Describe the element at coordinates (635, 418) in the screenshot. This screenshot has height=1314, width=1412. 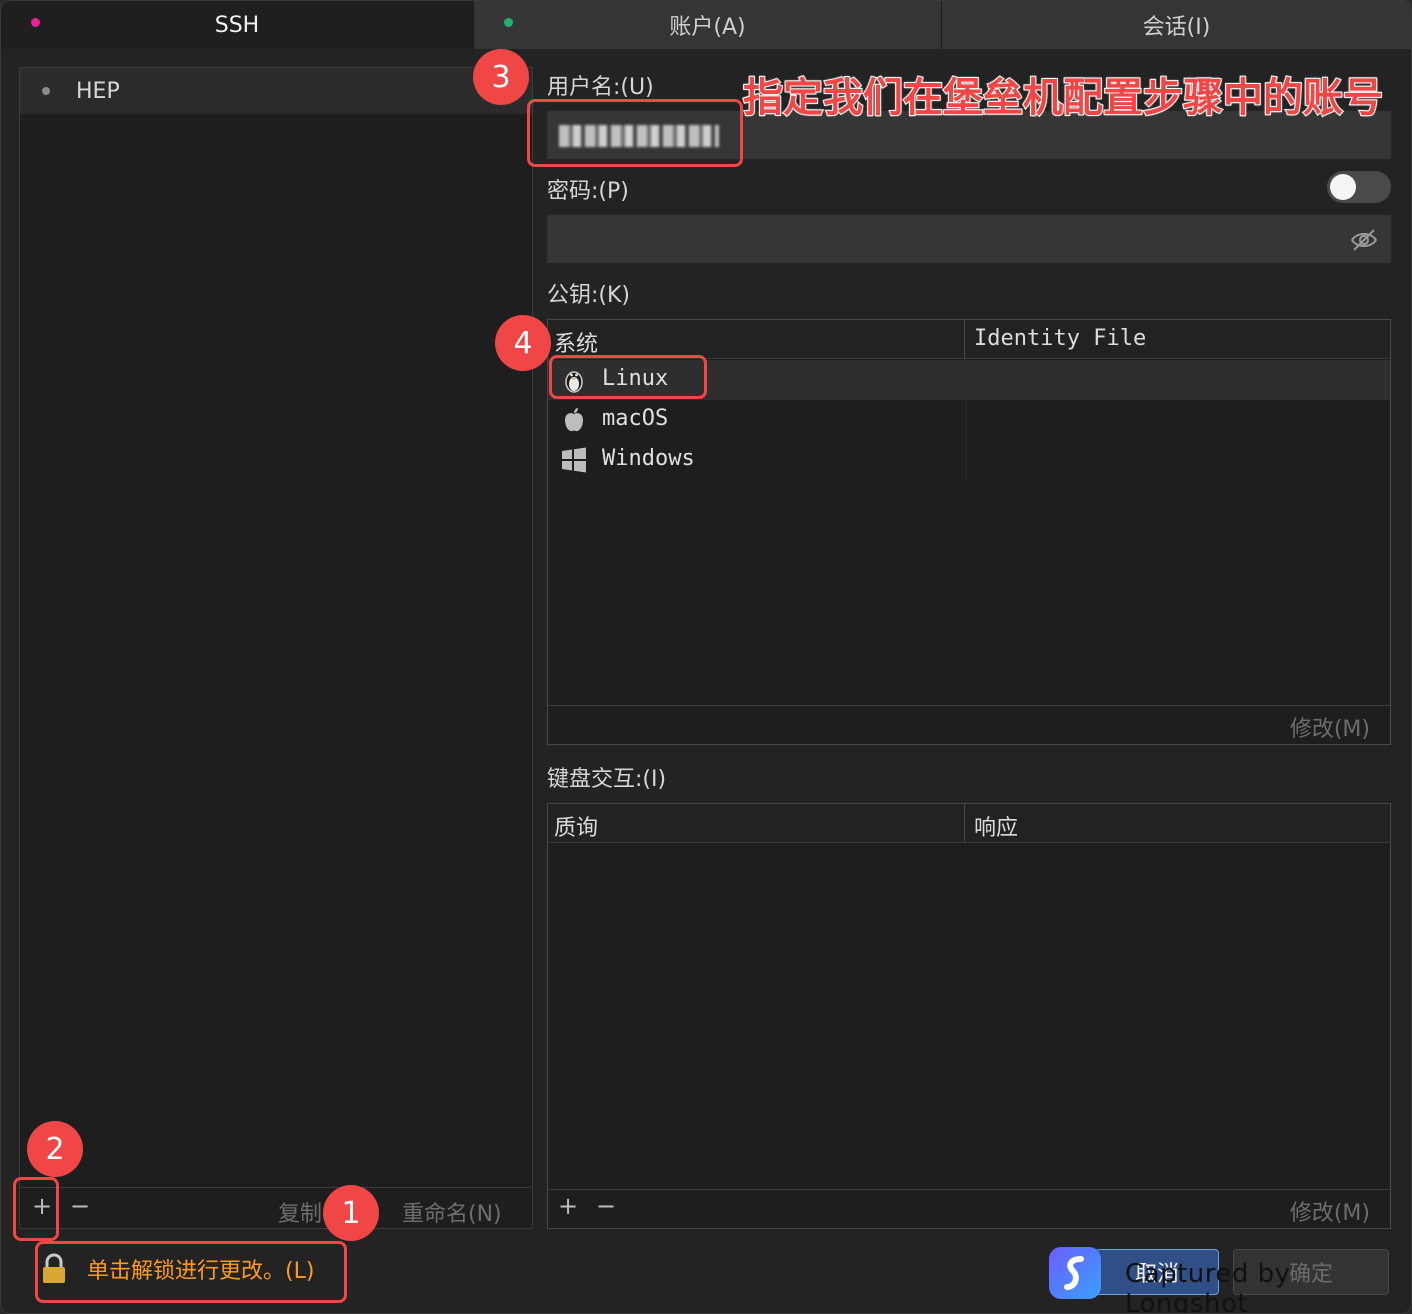
I see `system-name: macOS` at that location.